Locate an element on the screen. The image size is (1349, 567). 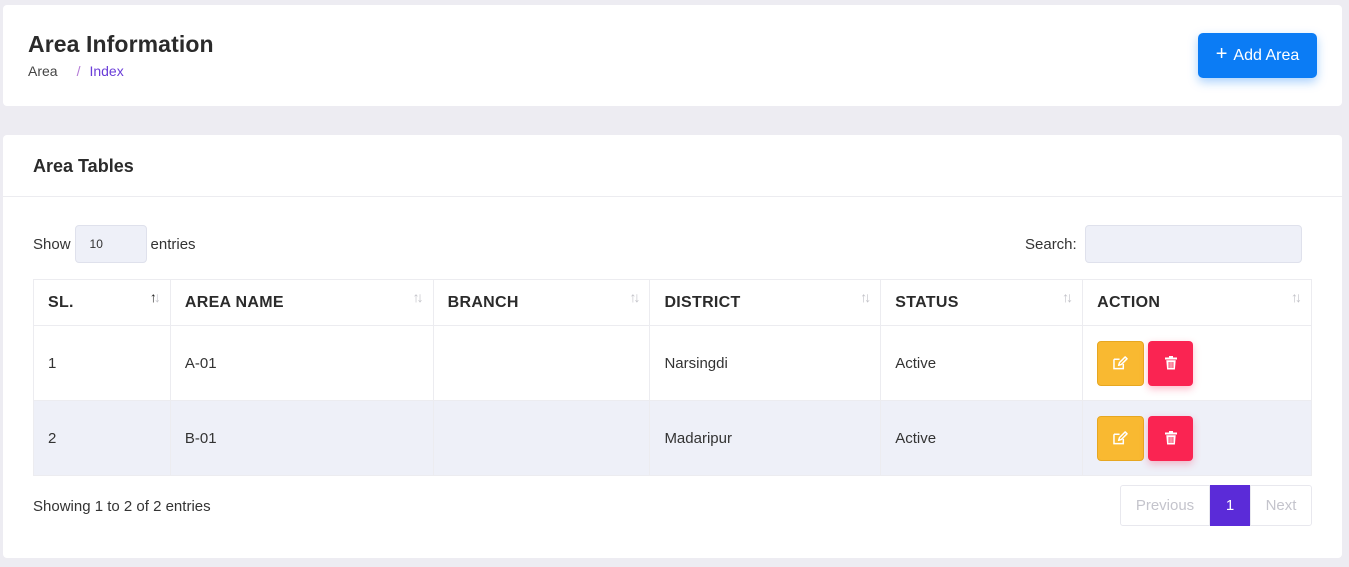
cell-area-name: A-01 is located at coordinates (301, 363).